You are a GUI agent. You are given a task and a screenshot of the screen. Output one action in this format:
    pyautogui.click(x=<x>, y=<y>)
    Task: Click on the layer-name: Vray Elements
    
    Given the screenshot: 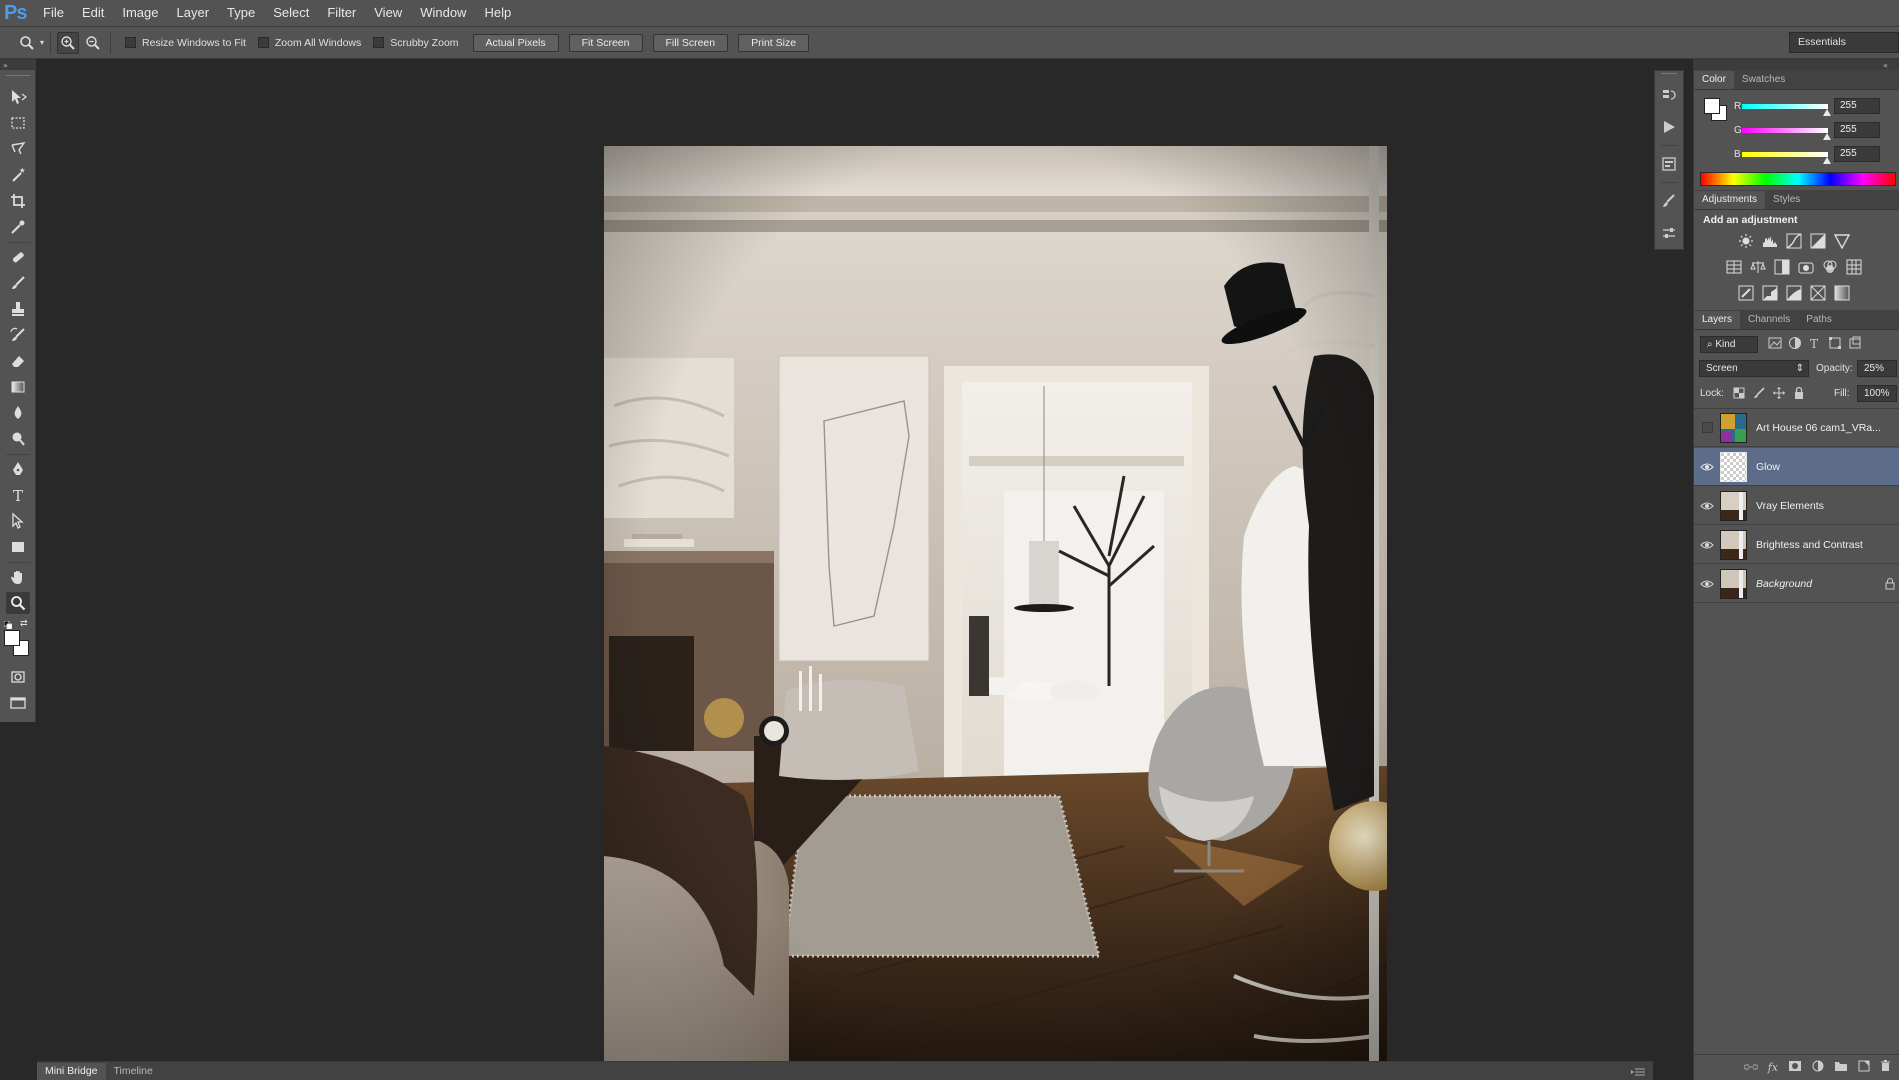 What is the action you would take?
    pyautogui.click(x=1790, y=506)
    